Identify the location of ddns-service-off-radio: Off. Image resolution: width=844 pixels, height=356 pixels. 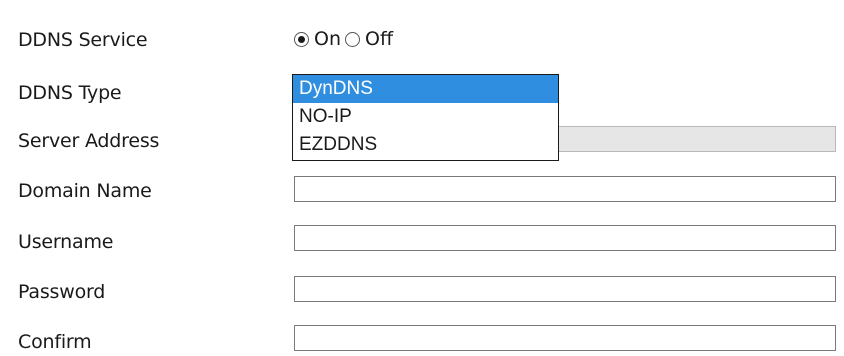
(371, 39).